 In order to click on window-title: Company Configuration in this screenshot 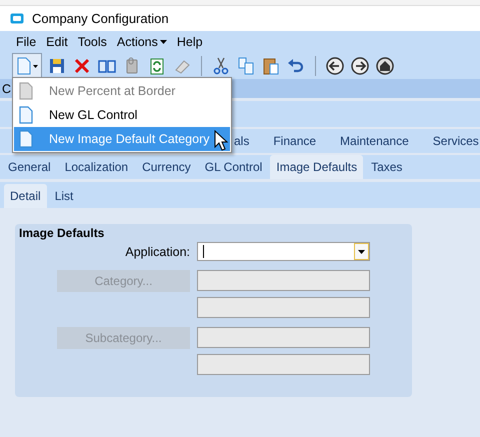, I will do `click(100, 18)`.